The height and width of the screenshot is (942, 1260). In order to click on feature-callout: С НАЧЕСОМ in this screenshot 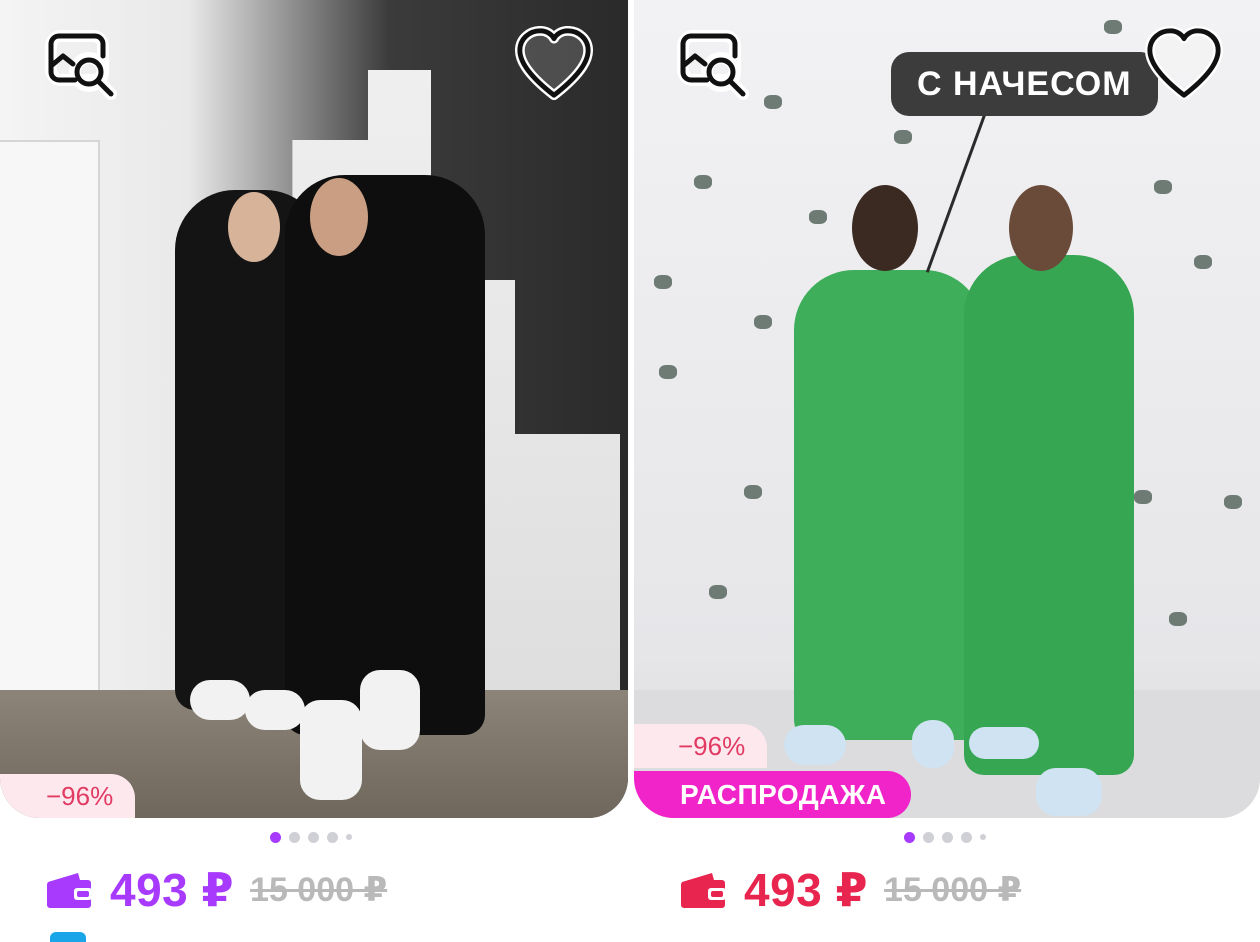, I will do `click(1024, 84)`.